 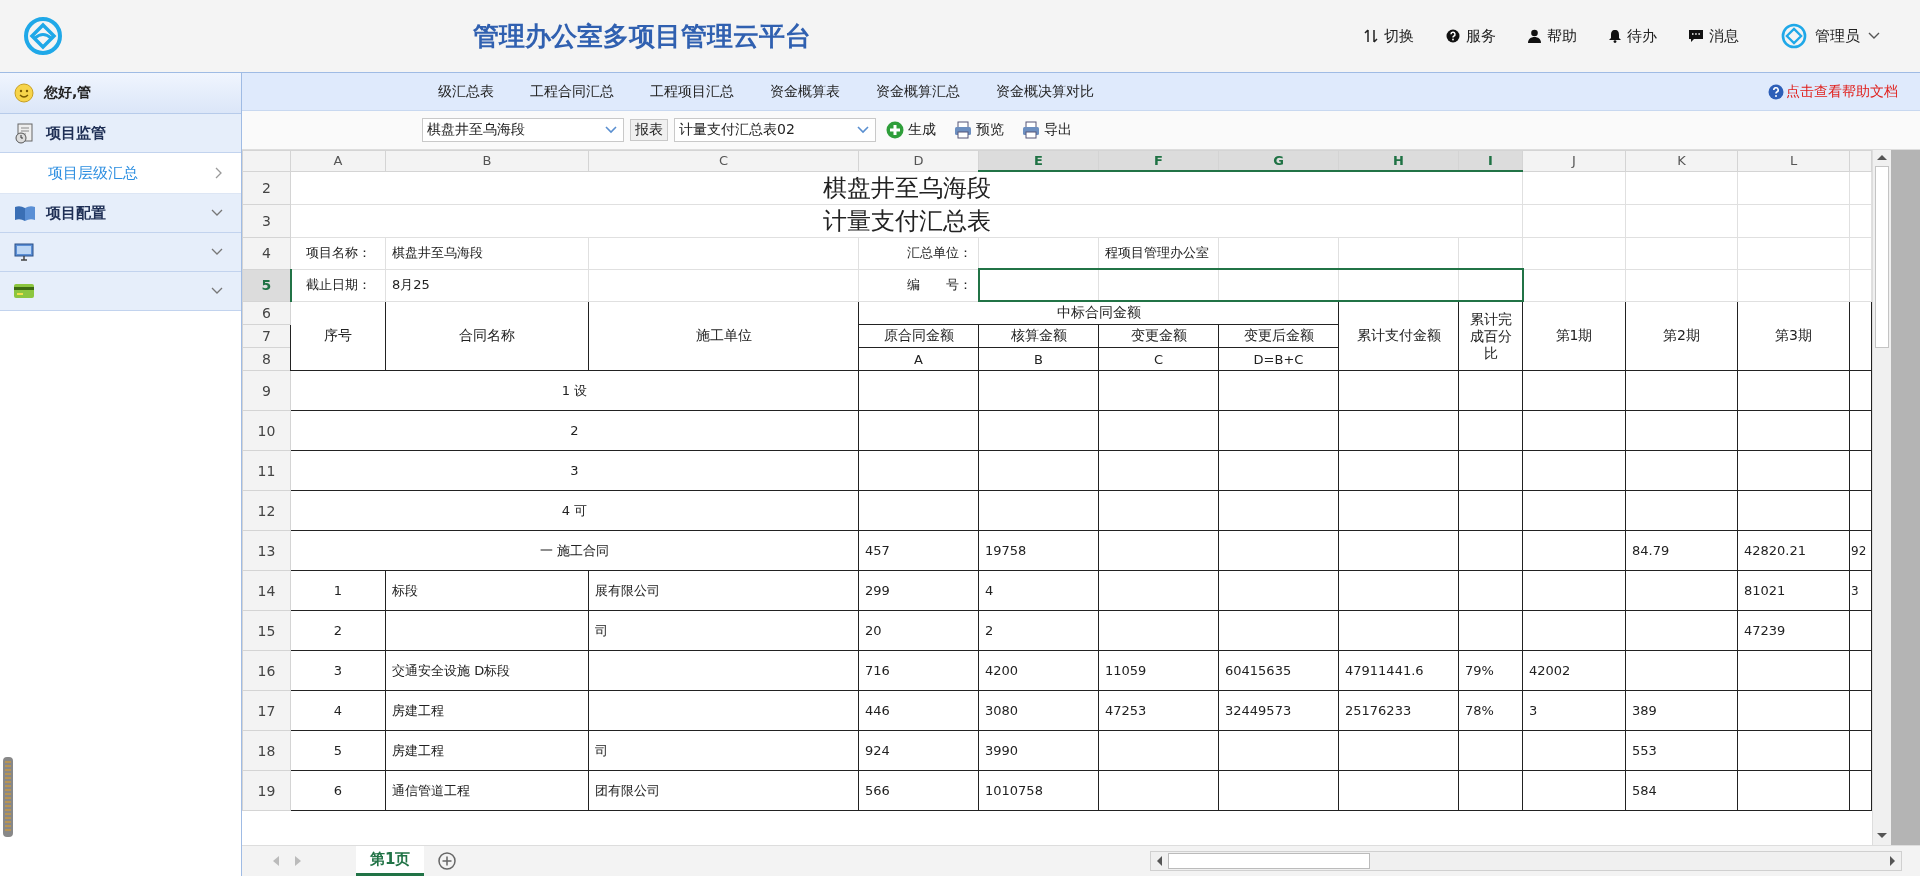 I want to click on column-header: F, so click(x=1158, y=160).